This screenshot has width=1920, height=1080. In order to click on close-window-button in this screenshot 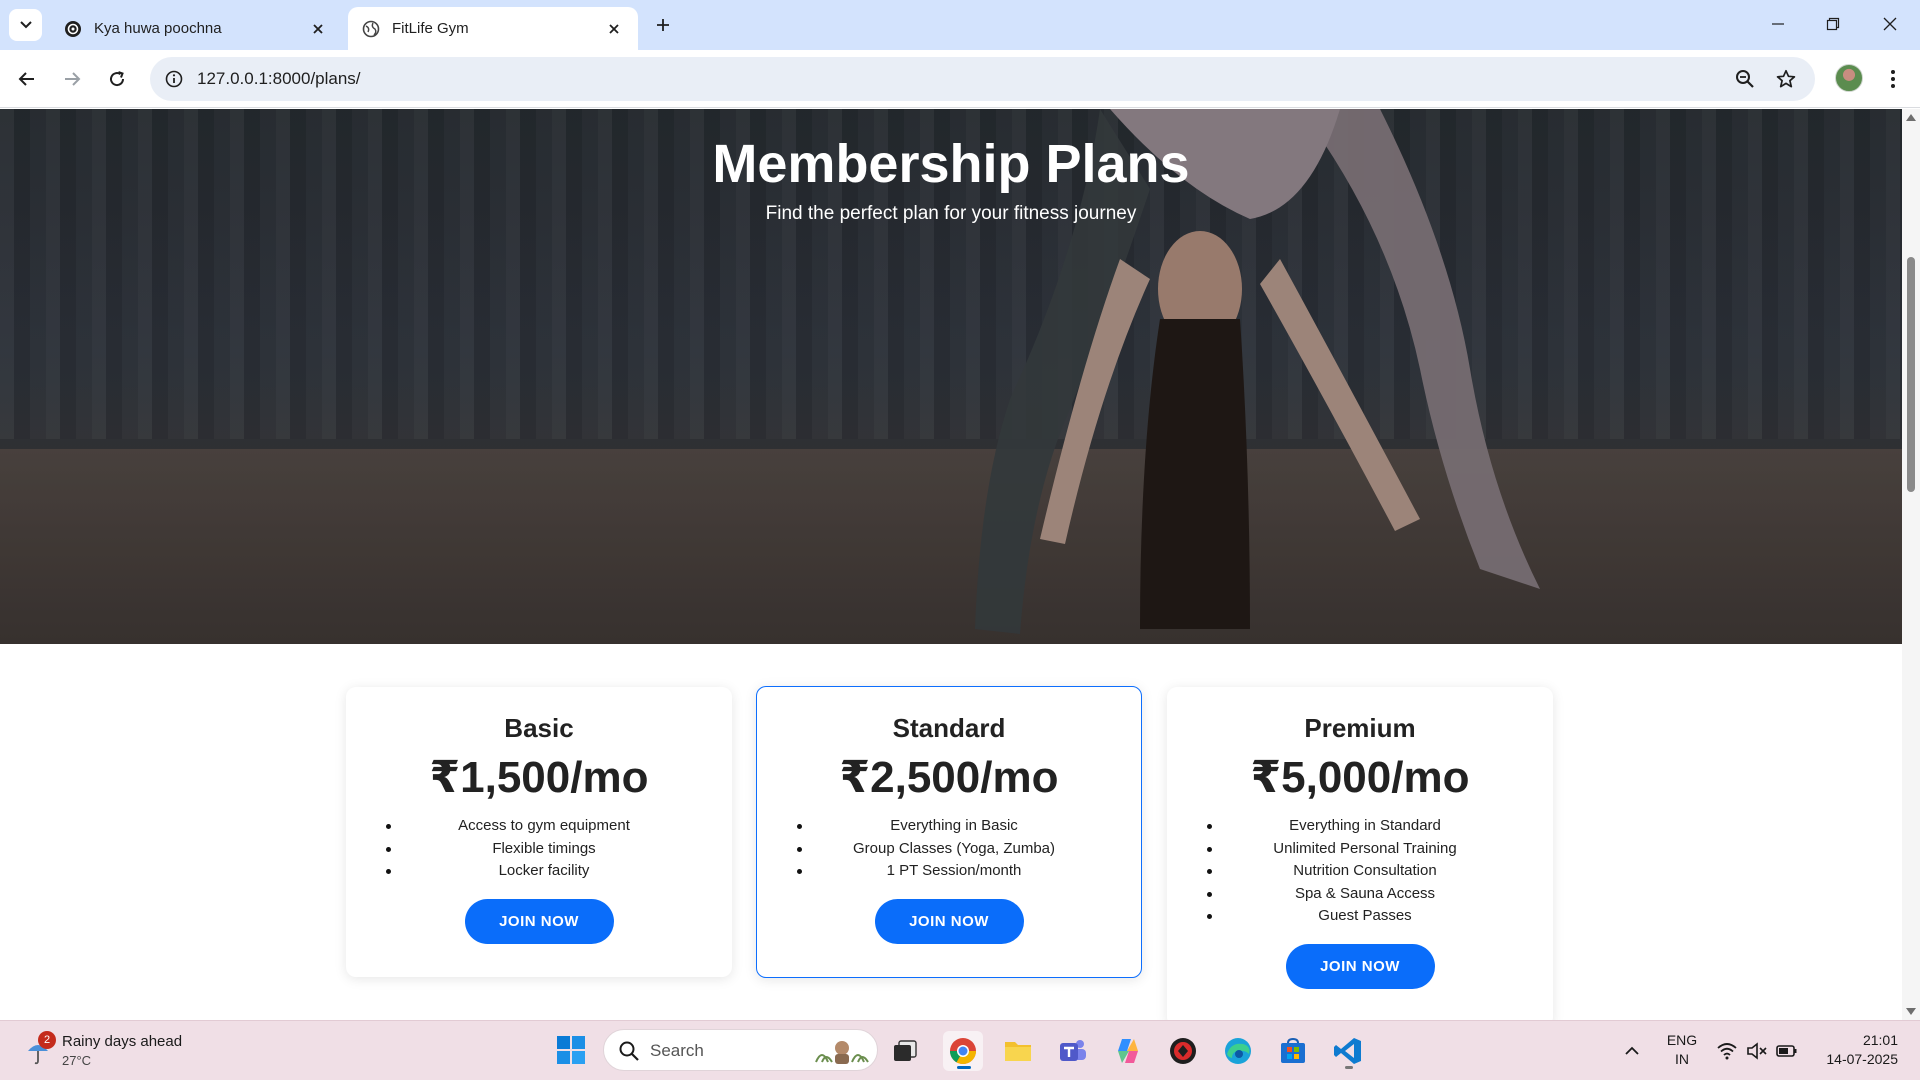, I will do `click(1890, 24)`.